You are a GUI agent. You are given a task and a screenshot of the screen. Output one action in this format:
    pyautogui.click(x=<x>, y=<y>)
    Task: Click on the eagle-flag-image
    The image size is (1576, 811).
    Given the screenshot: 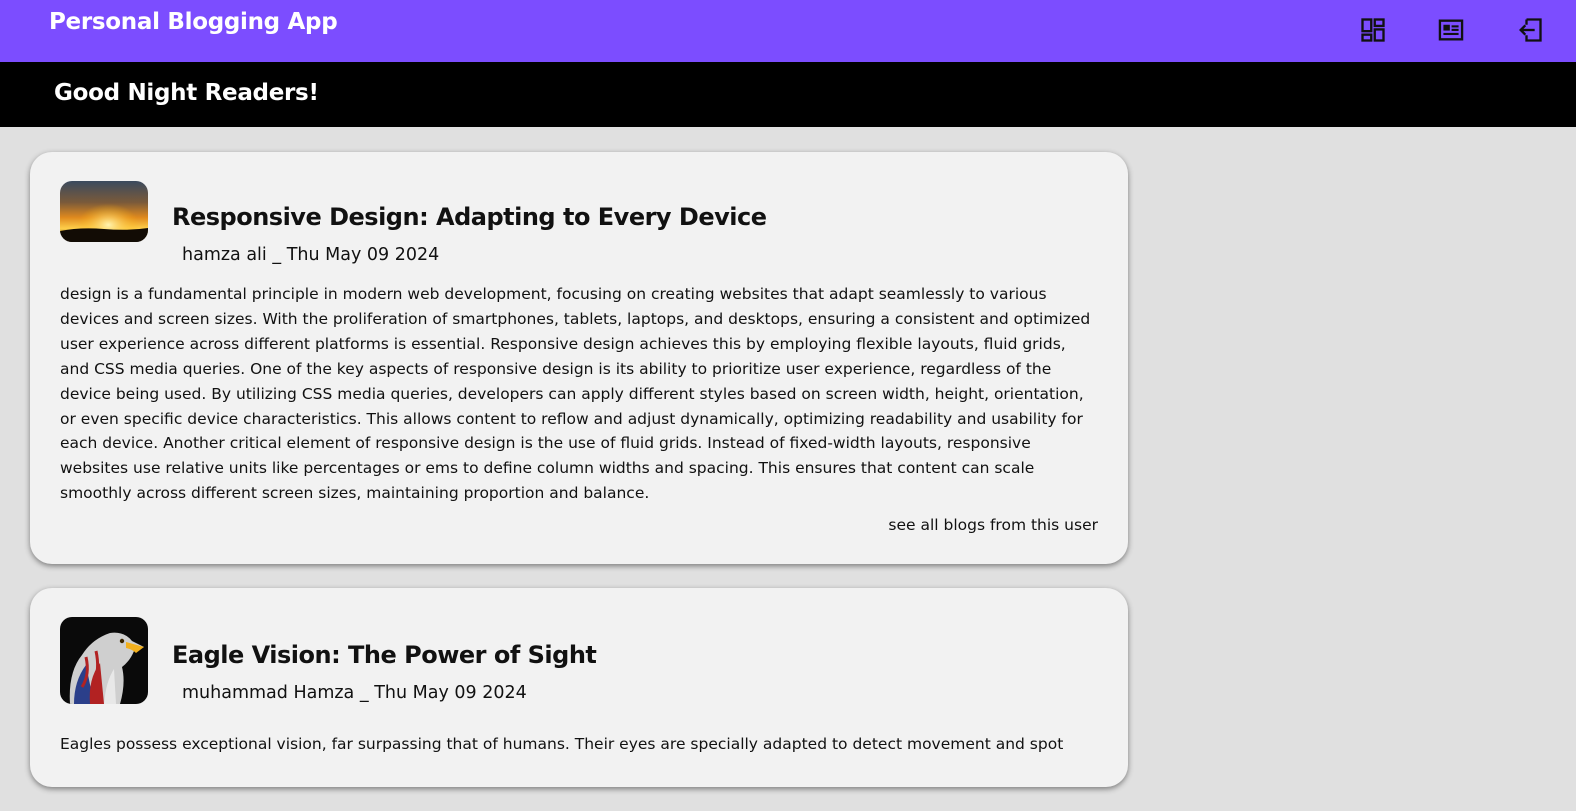 What is the action you would take?
    pyautogui.click(x=104, y=661)
    